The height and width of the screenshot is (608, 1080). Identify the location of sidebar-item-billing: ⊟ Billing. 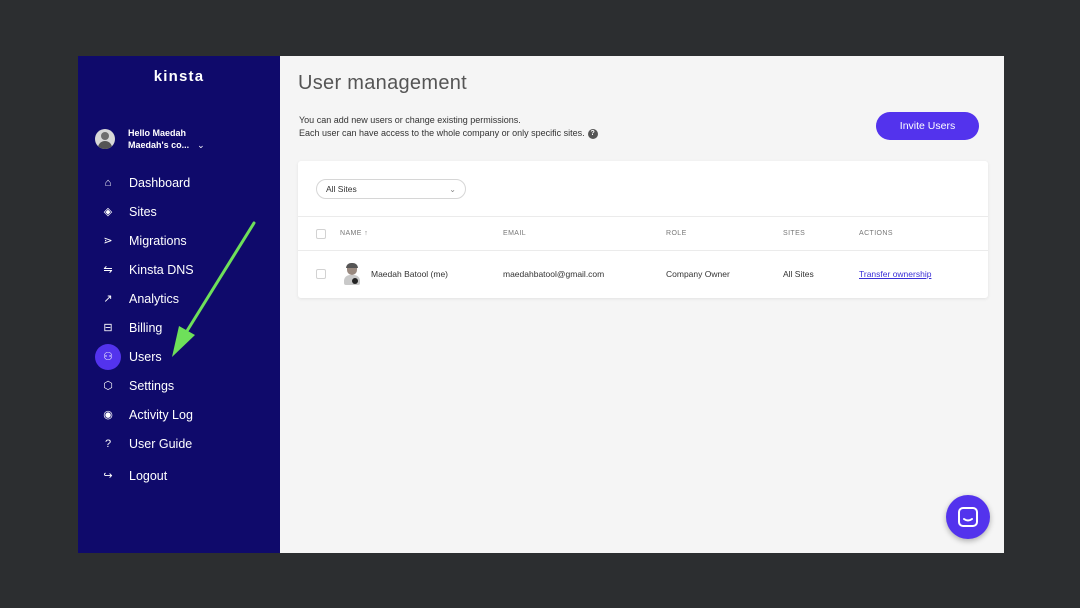
(179, 327).